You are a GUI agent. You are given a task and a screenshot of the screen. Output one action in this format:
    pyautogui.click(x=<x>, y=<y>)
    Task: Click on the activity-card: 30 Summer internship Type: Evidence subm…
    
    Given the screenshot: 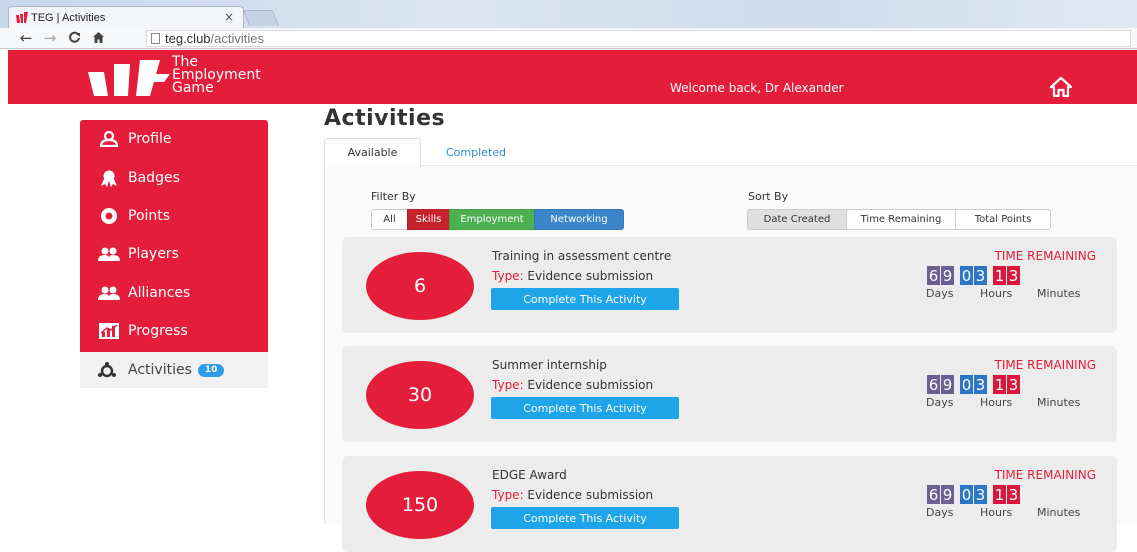 What is the action you would take?
    pyautogui.click(x=729, y=394)
    